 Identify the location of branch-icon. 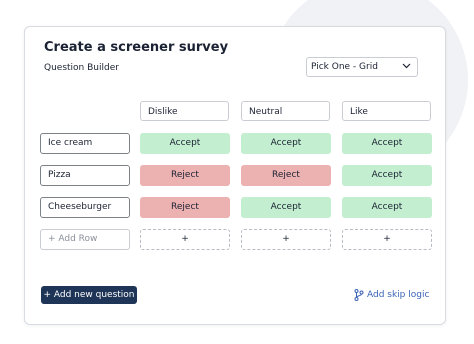
(359, 295).